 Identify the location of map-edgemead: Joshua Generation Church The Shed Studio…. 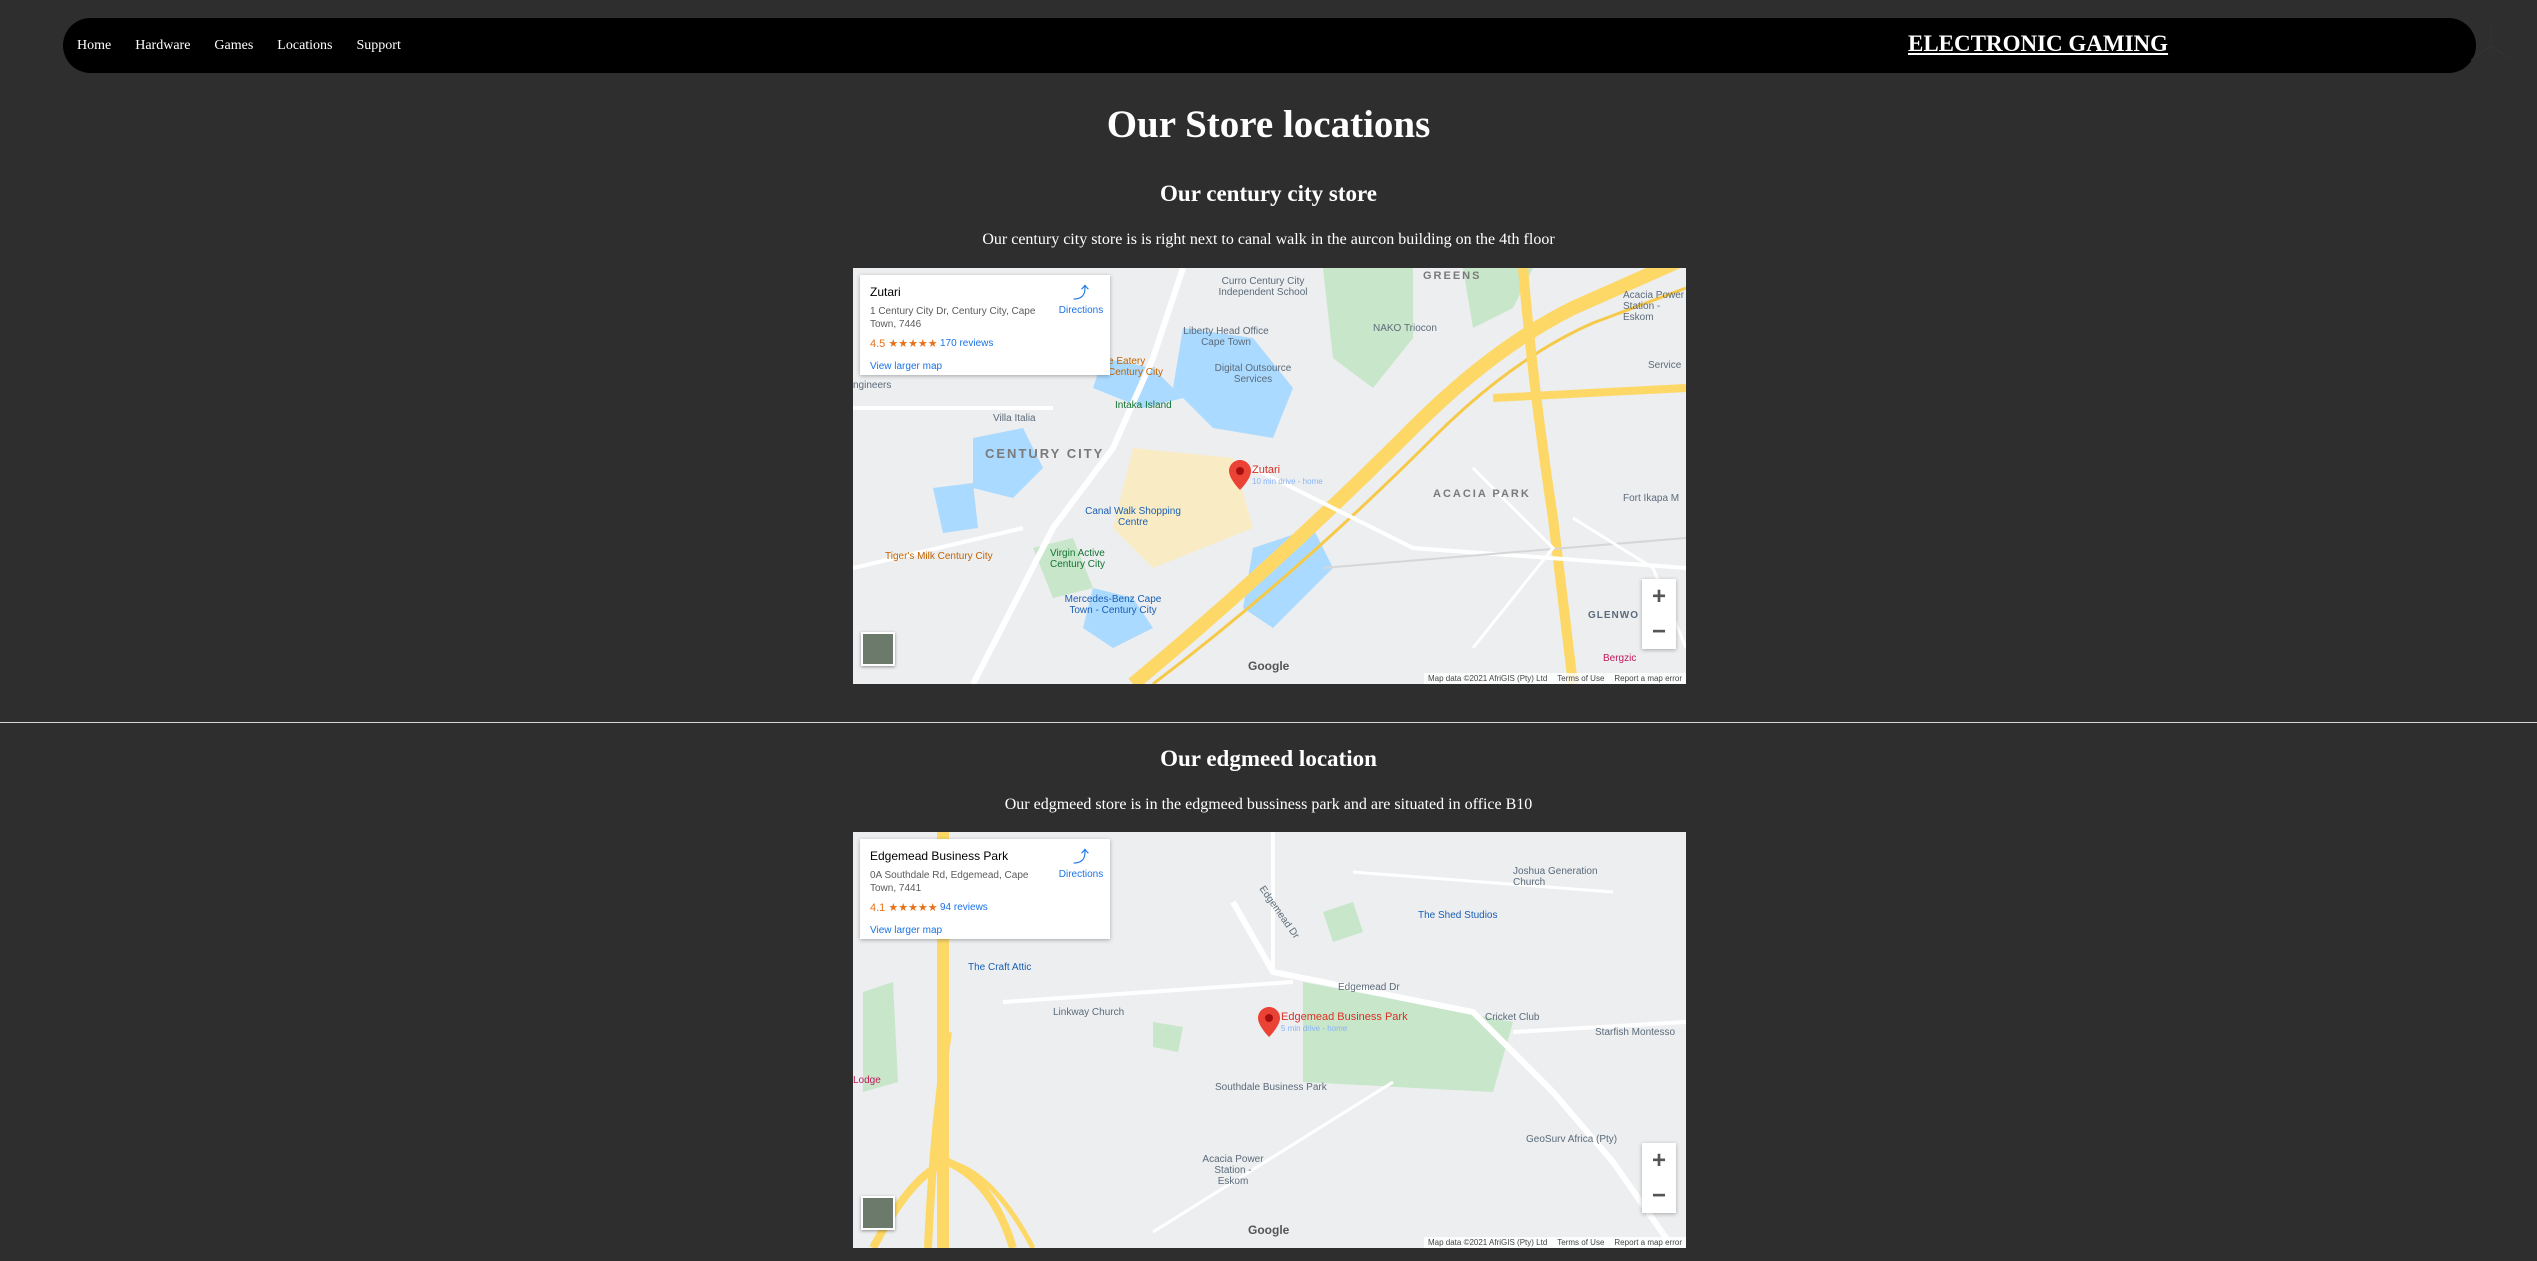
(1269, 1040).